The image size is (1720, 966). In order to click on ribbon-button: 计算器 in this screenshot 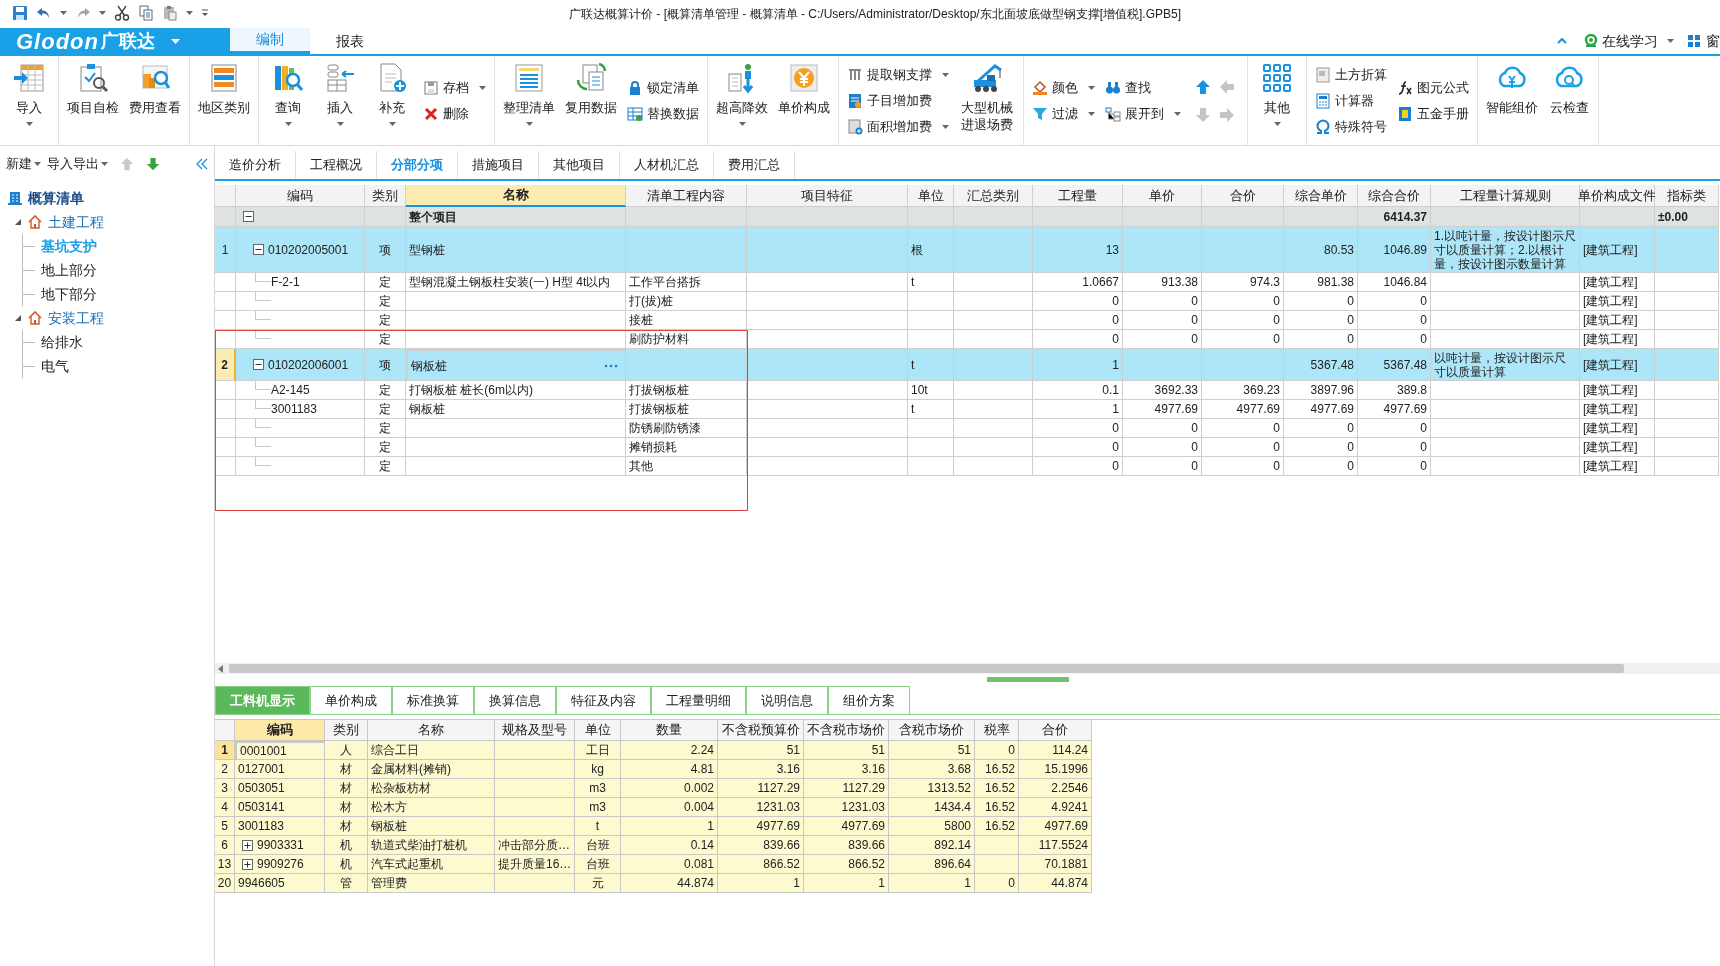, I will do `click(1351, 100)`.